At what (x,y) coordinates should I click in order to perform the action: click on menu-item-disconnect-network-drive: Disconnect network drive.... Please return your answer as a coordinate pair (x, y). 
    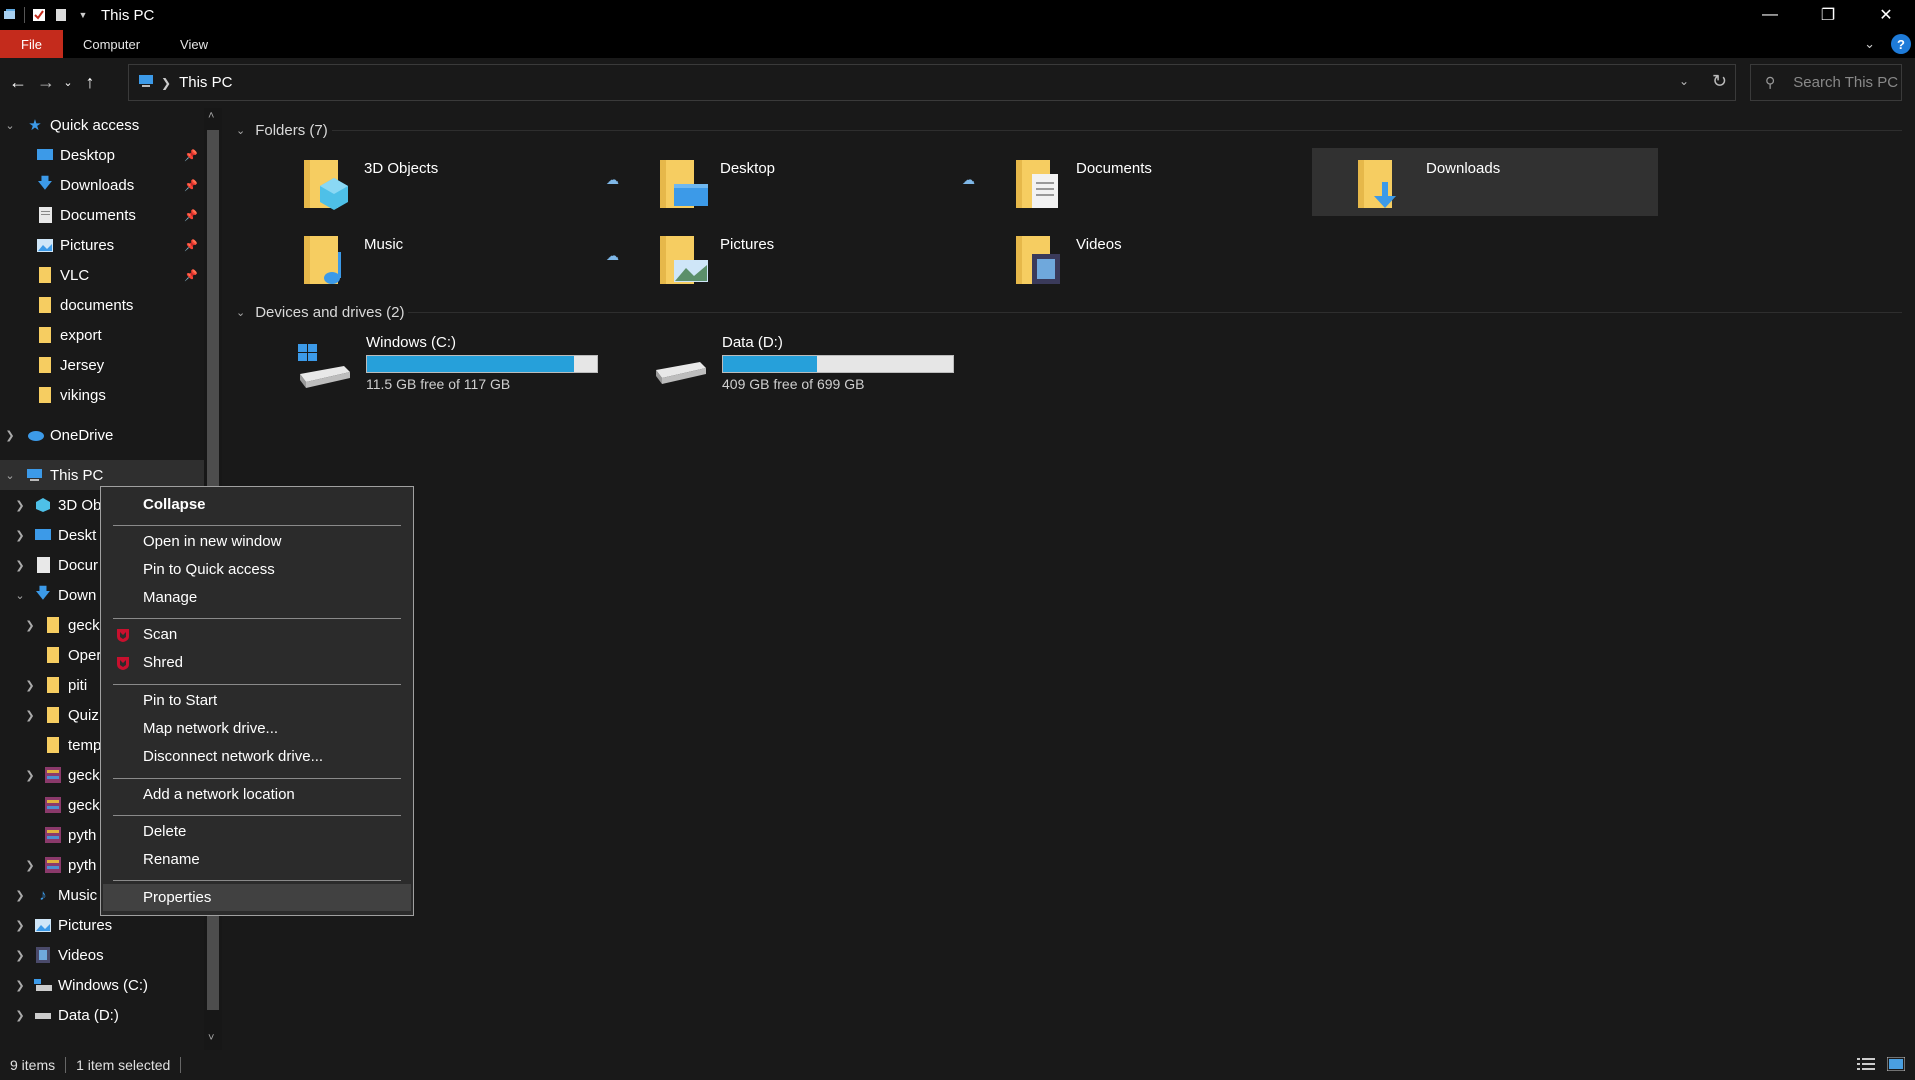
    Looking at the image, I should click on (257, 756).